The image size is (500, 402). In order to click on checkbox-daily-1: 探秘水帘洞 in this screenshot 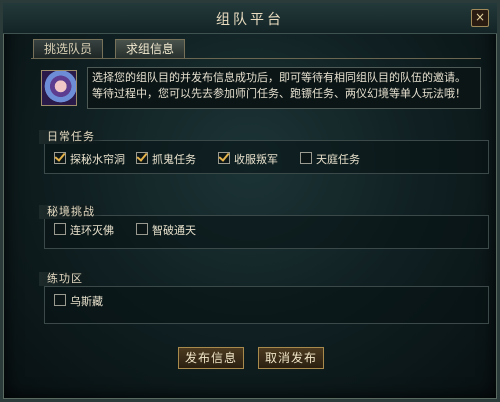, I will do `click(89, 159)`.